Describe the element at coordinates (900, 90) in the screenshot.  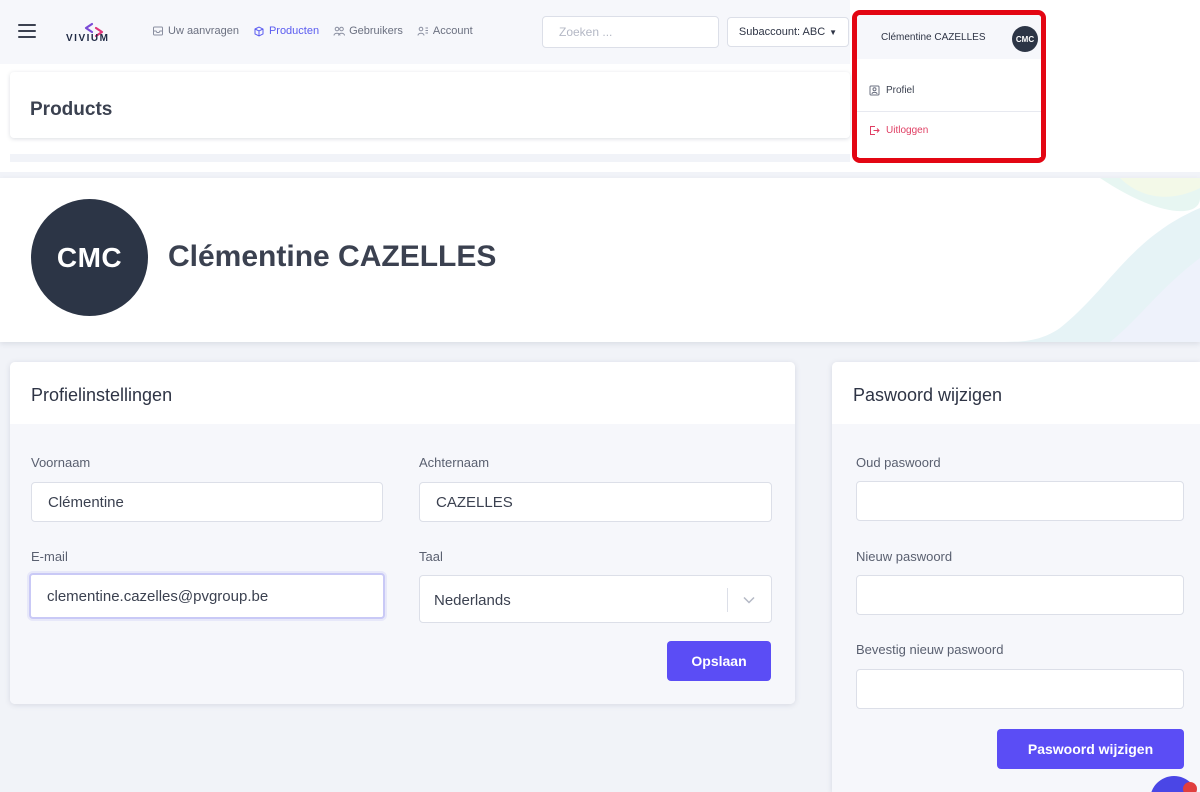
I see `menu-item-label: Profiel` at that location.